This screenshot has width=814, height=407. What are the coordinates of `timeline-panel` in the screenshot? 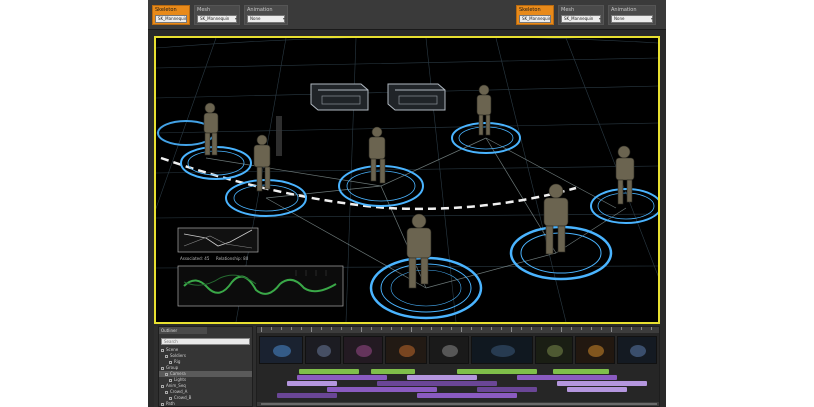 It's located at (458, 366).